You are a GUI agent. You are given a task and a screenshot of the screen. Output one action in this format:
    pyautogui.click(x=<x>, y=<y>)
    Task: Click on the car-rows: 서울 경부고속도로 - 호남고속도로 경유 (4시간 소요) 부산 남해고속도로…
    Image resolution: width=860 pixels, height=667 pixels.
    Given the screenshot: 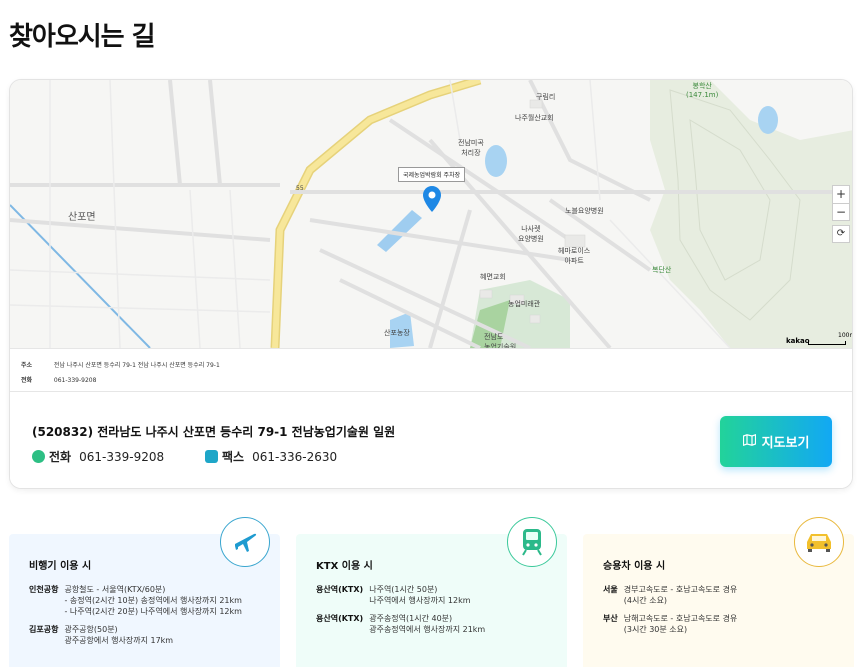 What is the action you would take?
    pyautogui.click(x=724, y=613)
    